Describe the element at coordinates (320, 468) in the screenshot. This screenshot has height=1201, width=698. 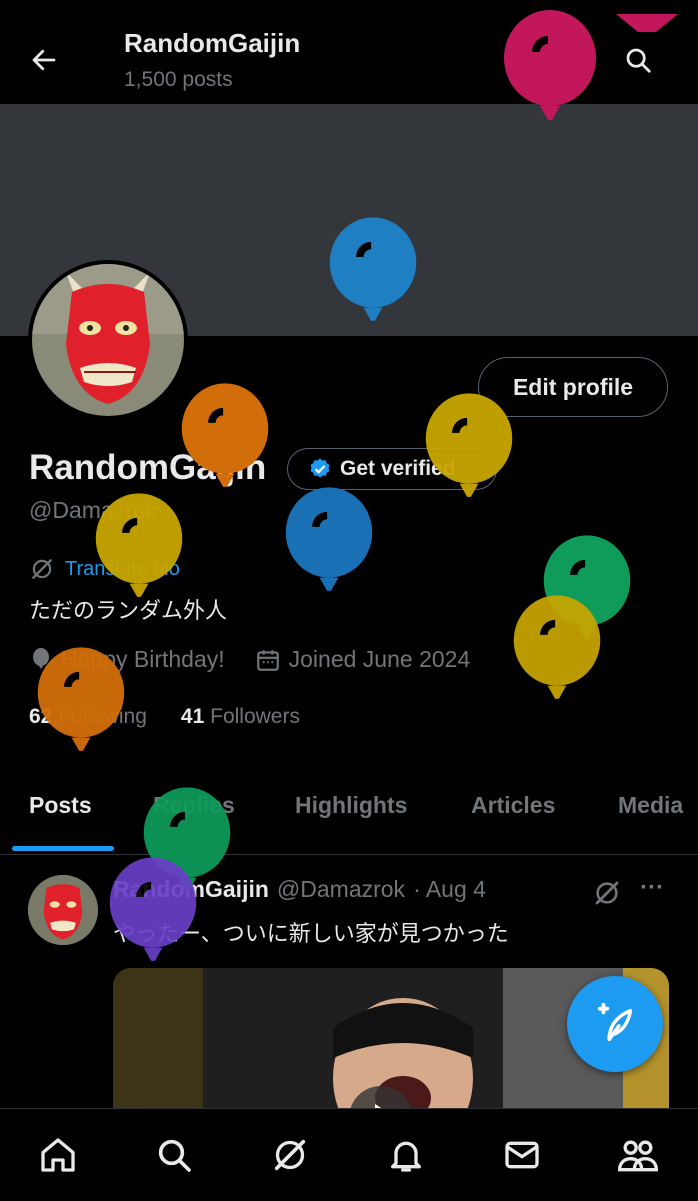
I see `verified-badge-icon` at that location.